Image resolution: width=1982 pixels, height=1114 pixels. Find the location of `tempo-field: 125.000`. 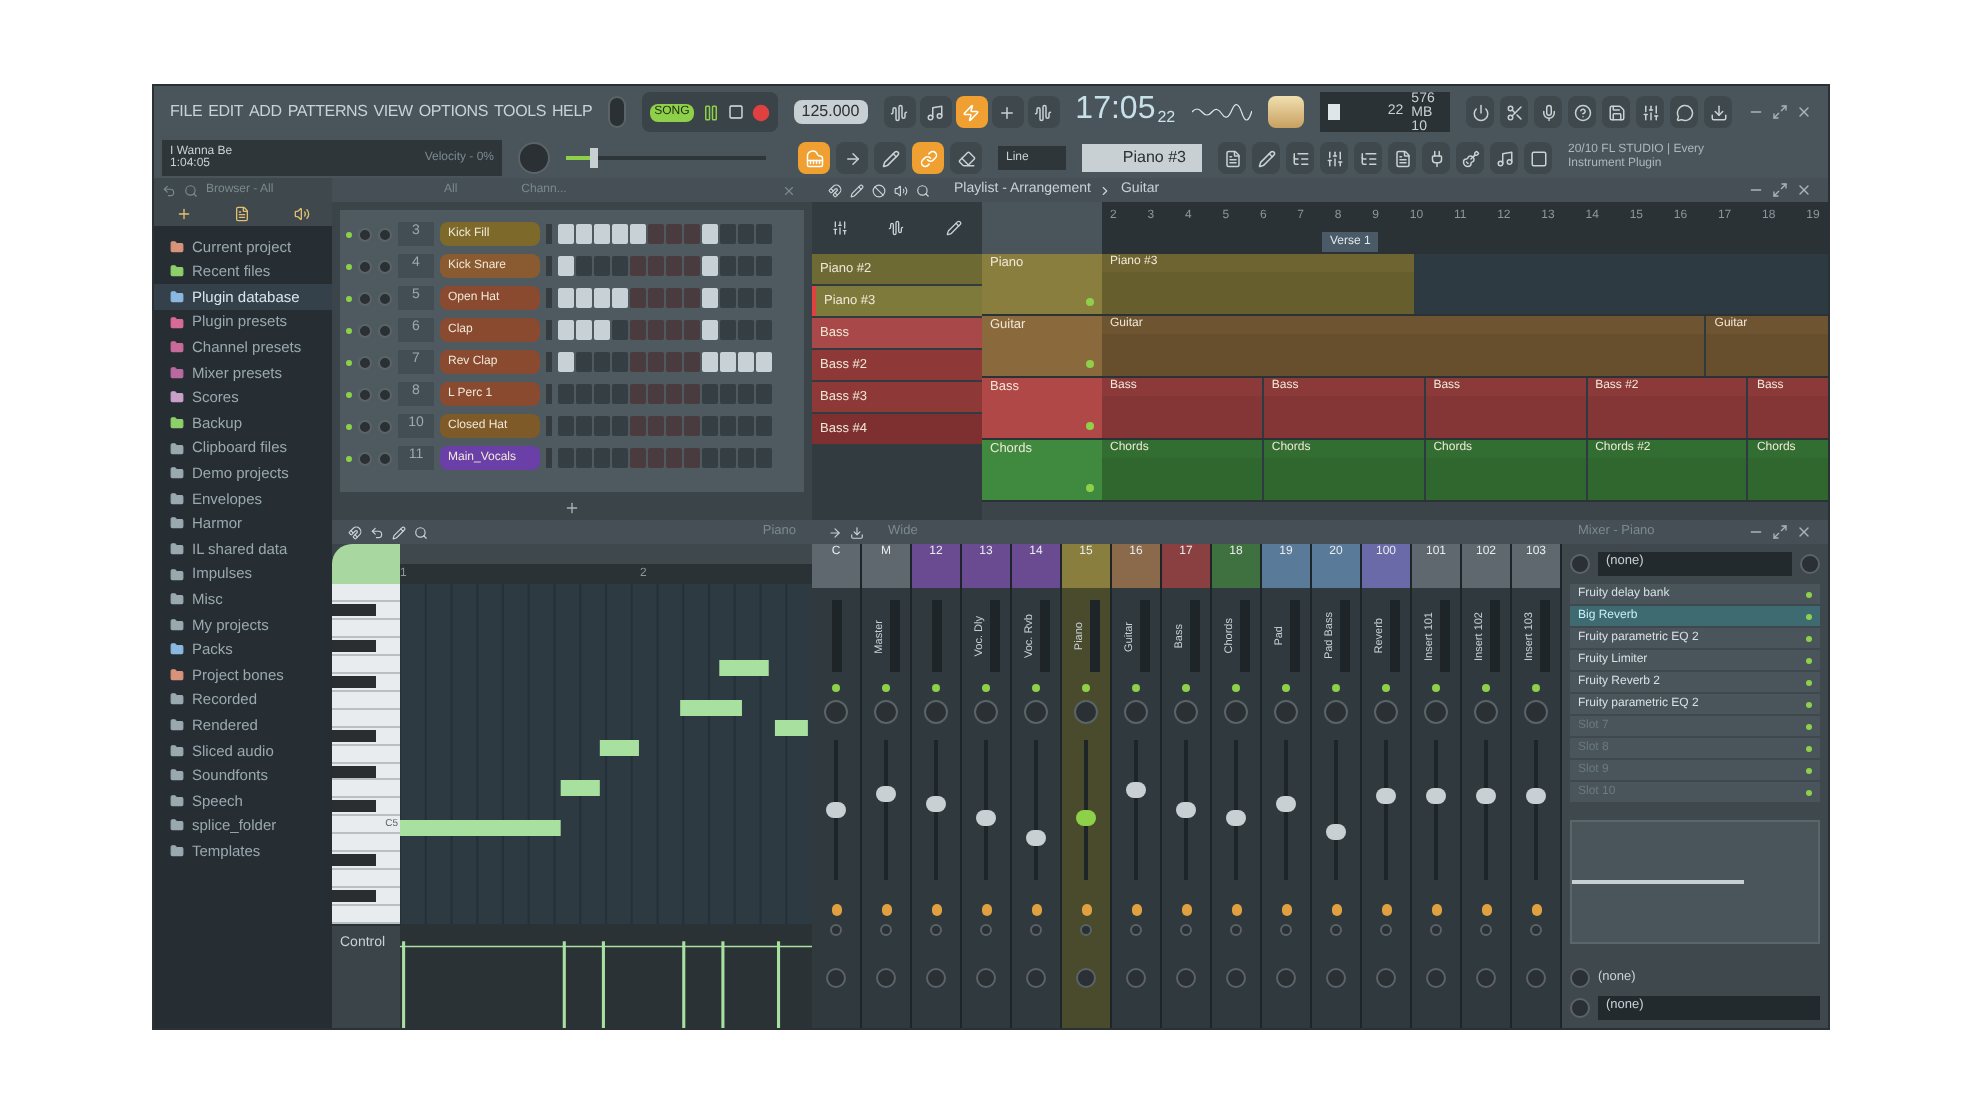

tempo-field: 125.000 is located at coordinates (830, 112).